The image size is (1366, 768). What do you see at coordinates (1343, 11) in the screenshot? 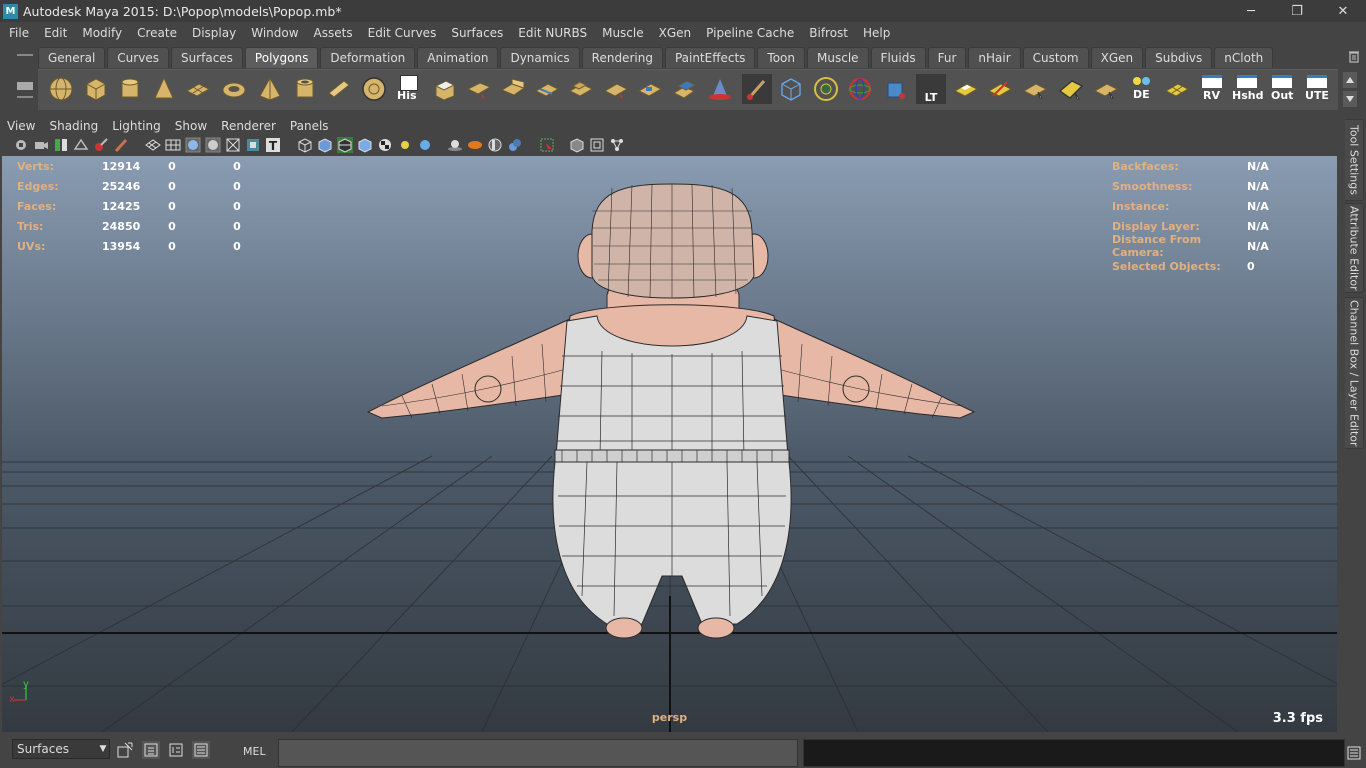
I see `close-button: ✕` at bounding box center [1343, 11].